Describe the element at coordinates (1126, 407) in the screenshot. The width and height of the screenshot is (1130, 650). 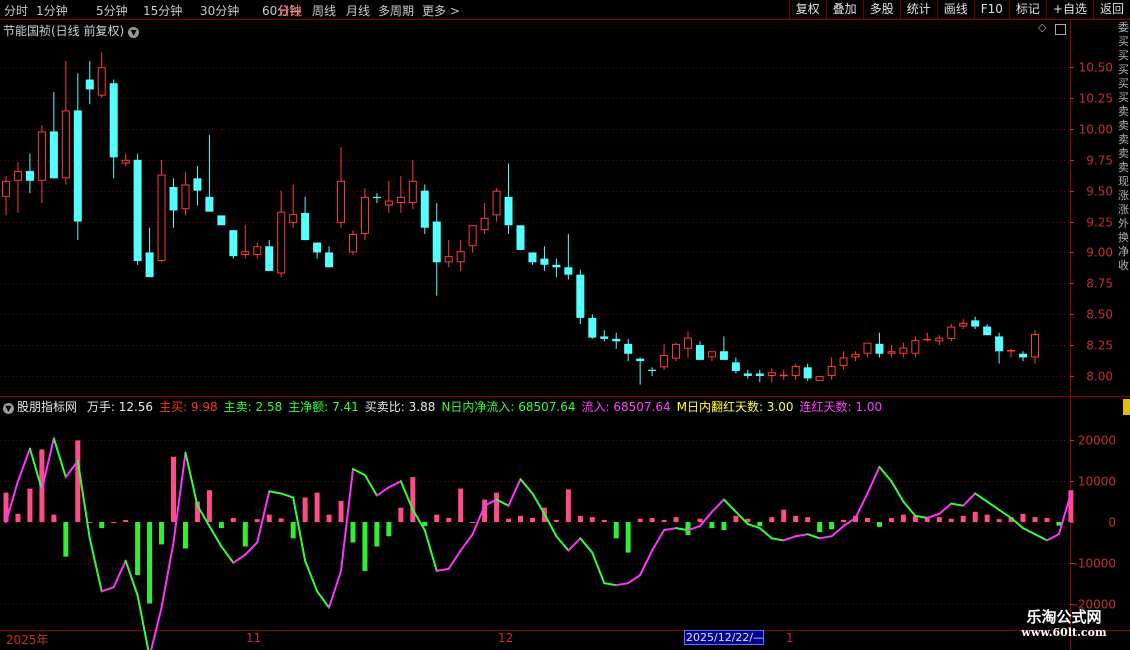
I see `indicator-side-tab` at that location.